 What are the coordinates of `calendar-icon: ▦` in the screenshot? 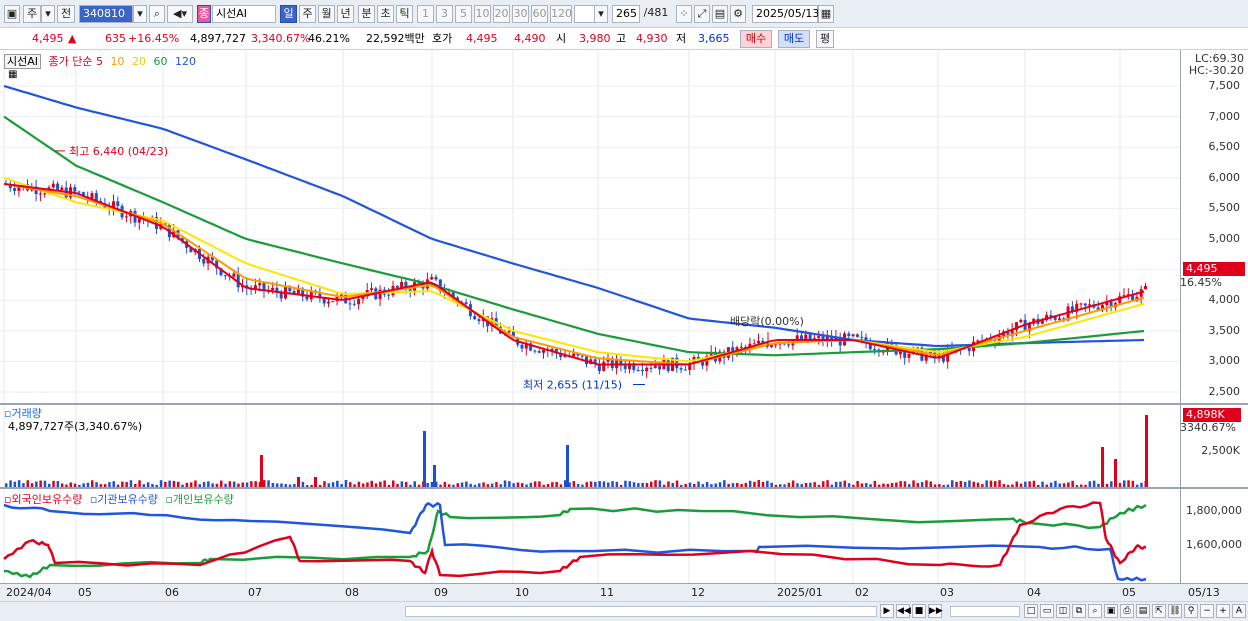 It's located at (826, 14).